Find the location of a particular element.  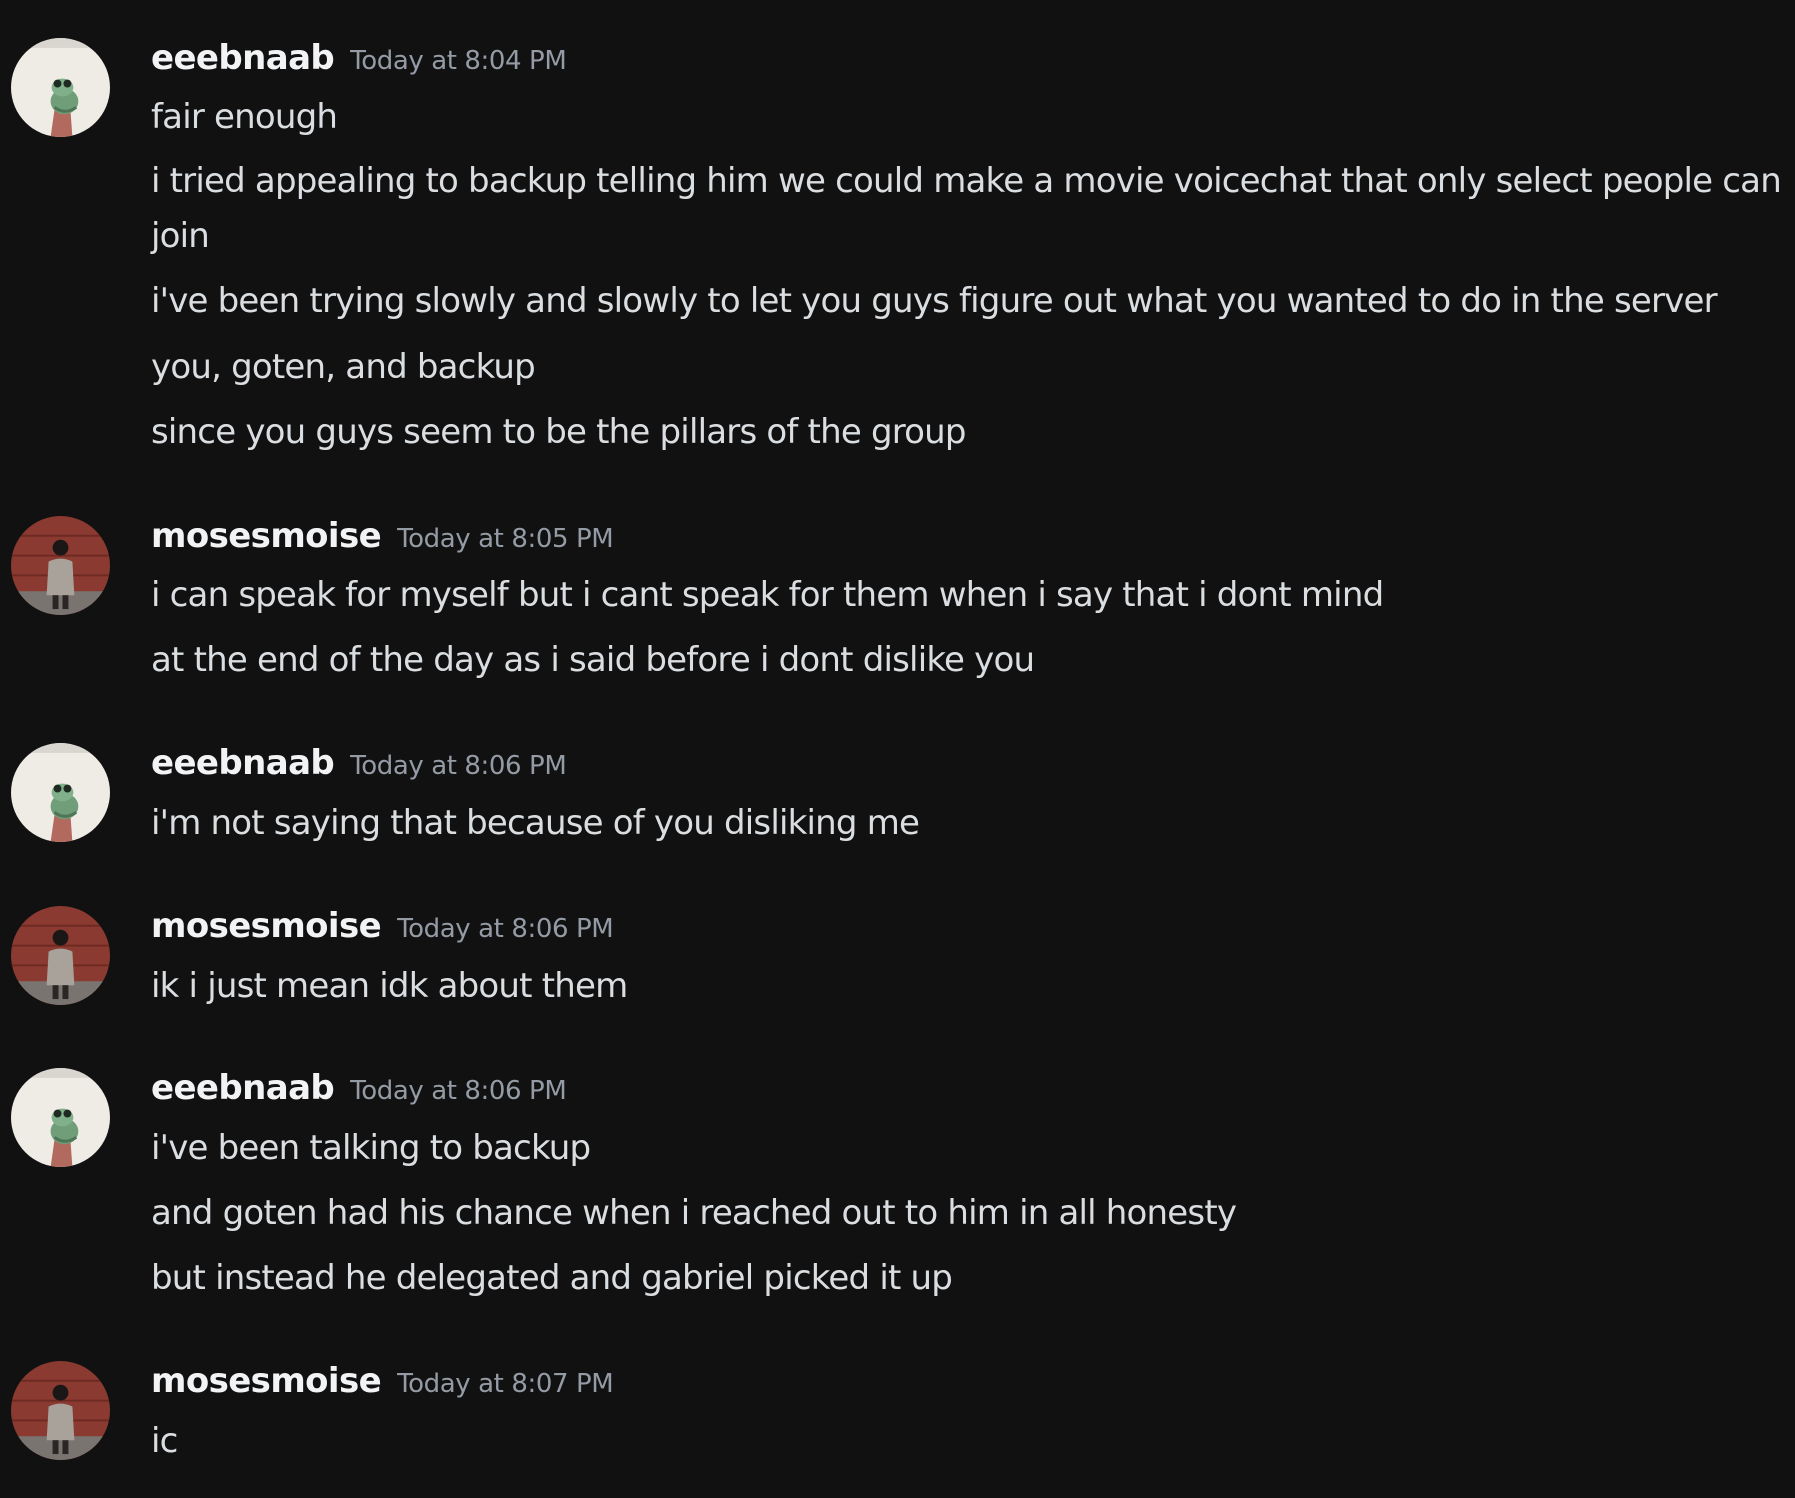

timestamp: Today at 8:05 PM is located at coordinates (505, 539).